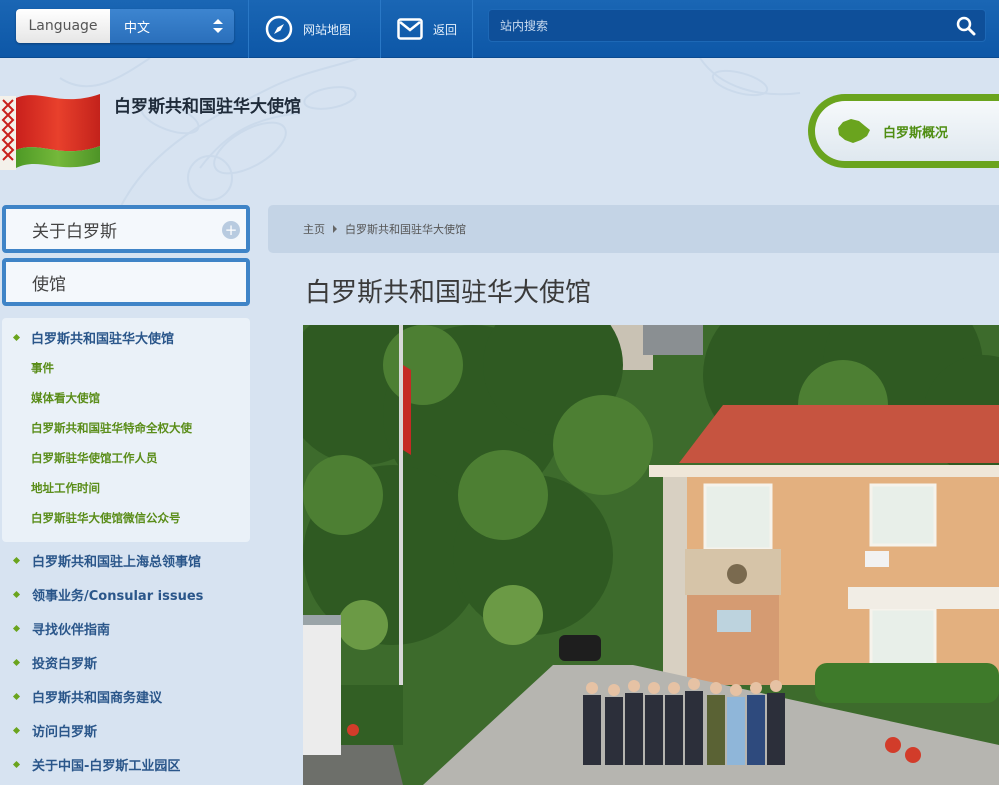  What do you see at coordinates (94, 458) in the screenshot?
I see `submenu-item-staff: 白罗斯驻华使馆工作人员` at bounding box center [94, 458].